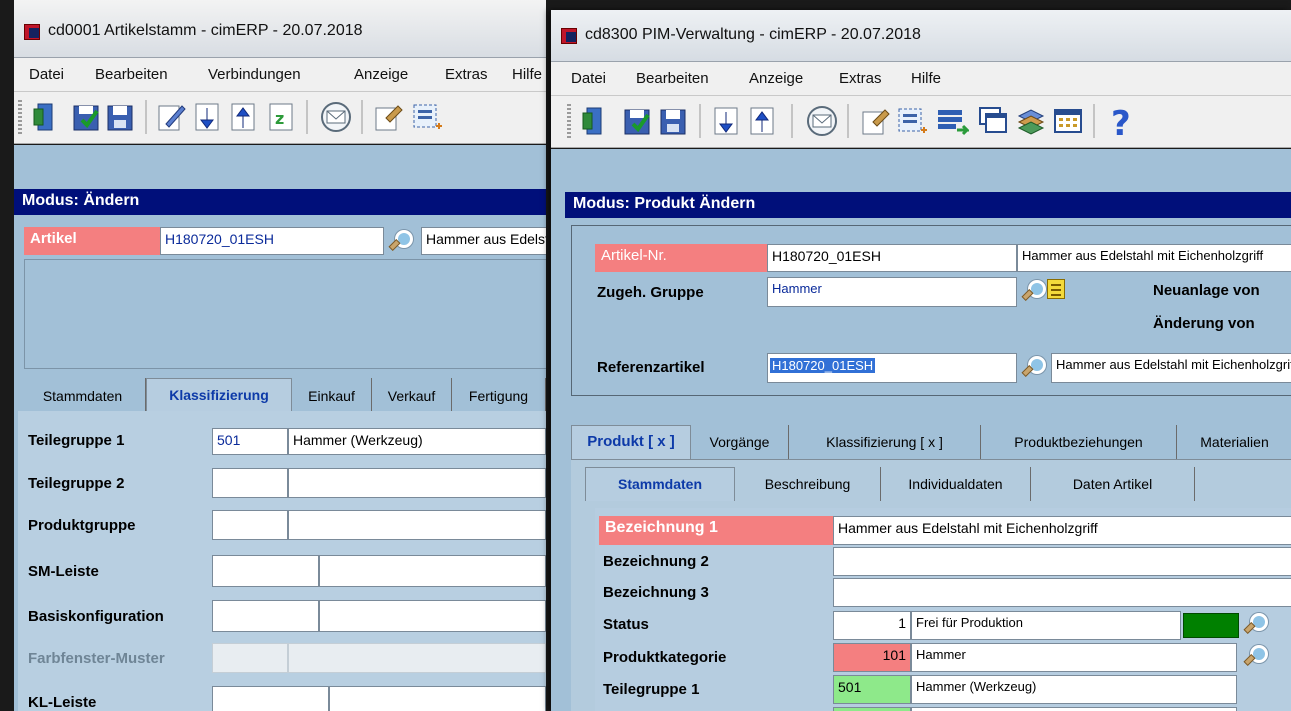  Describe the element at coordinates (631, 442) in the screenshot. I see `tab-produkt: Produkt [ x ]` at that location.